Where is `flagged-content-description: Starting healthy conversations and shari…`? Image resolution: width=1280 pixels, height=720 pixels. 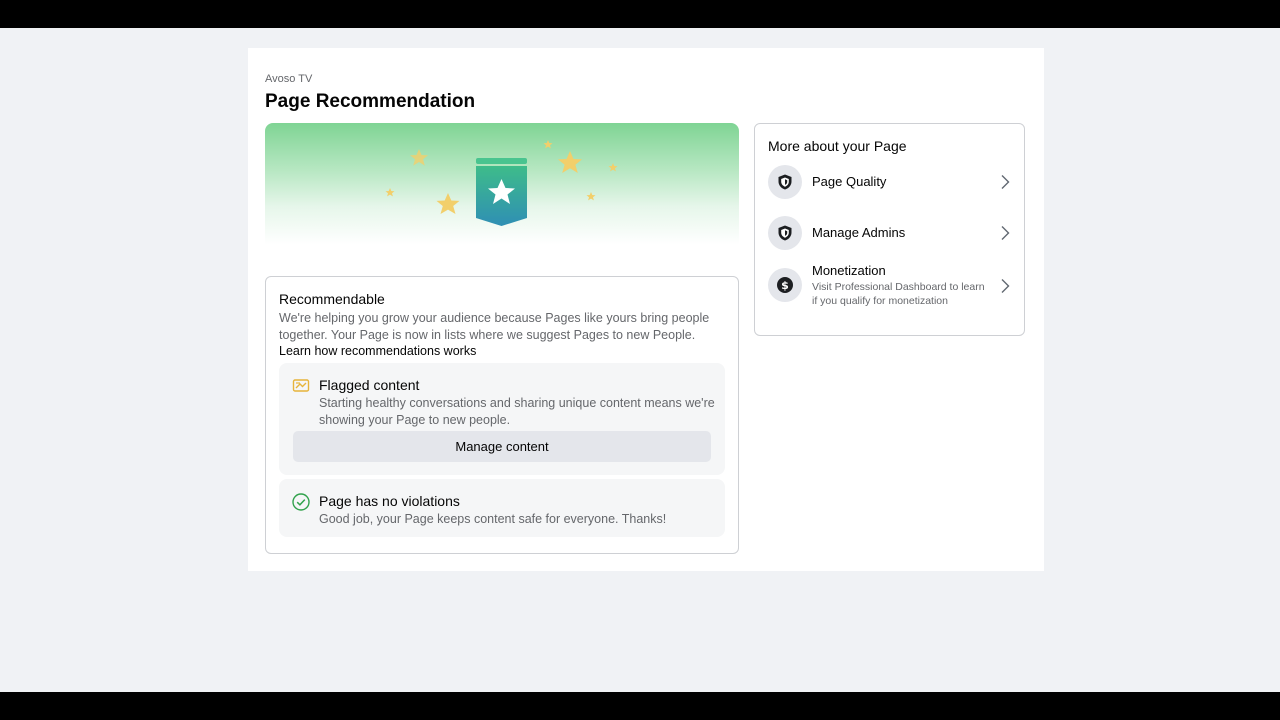 flagged-content-description: Starting healthy conversations and shari… is located at coordinates (517, 411).